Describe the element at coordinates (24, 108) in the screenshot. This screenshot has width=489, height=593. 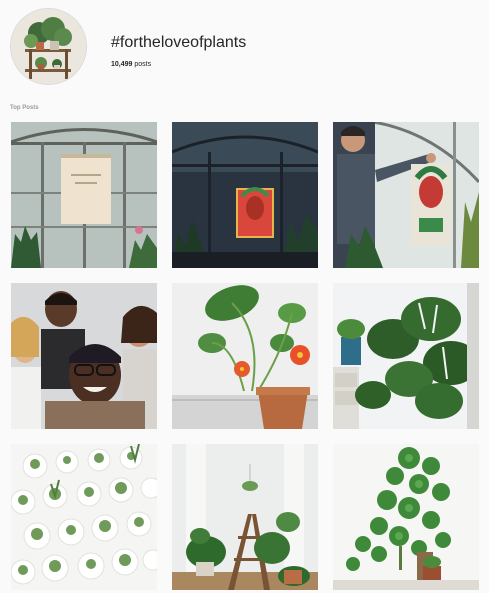
I see `top-posts-label: Top Posts` at that location.